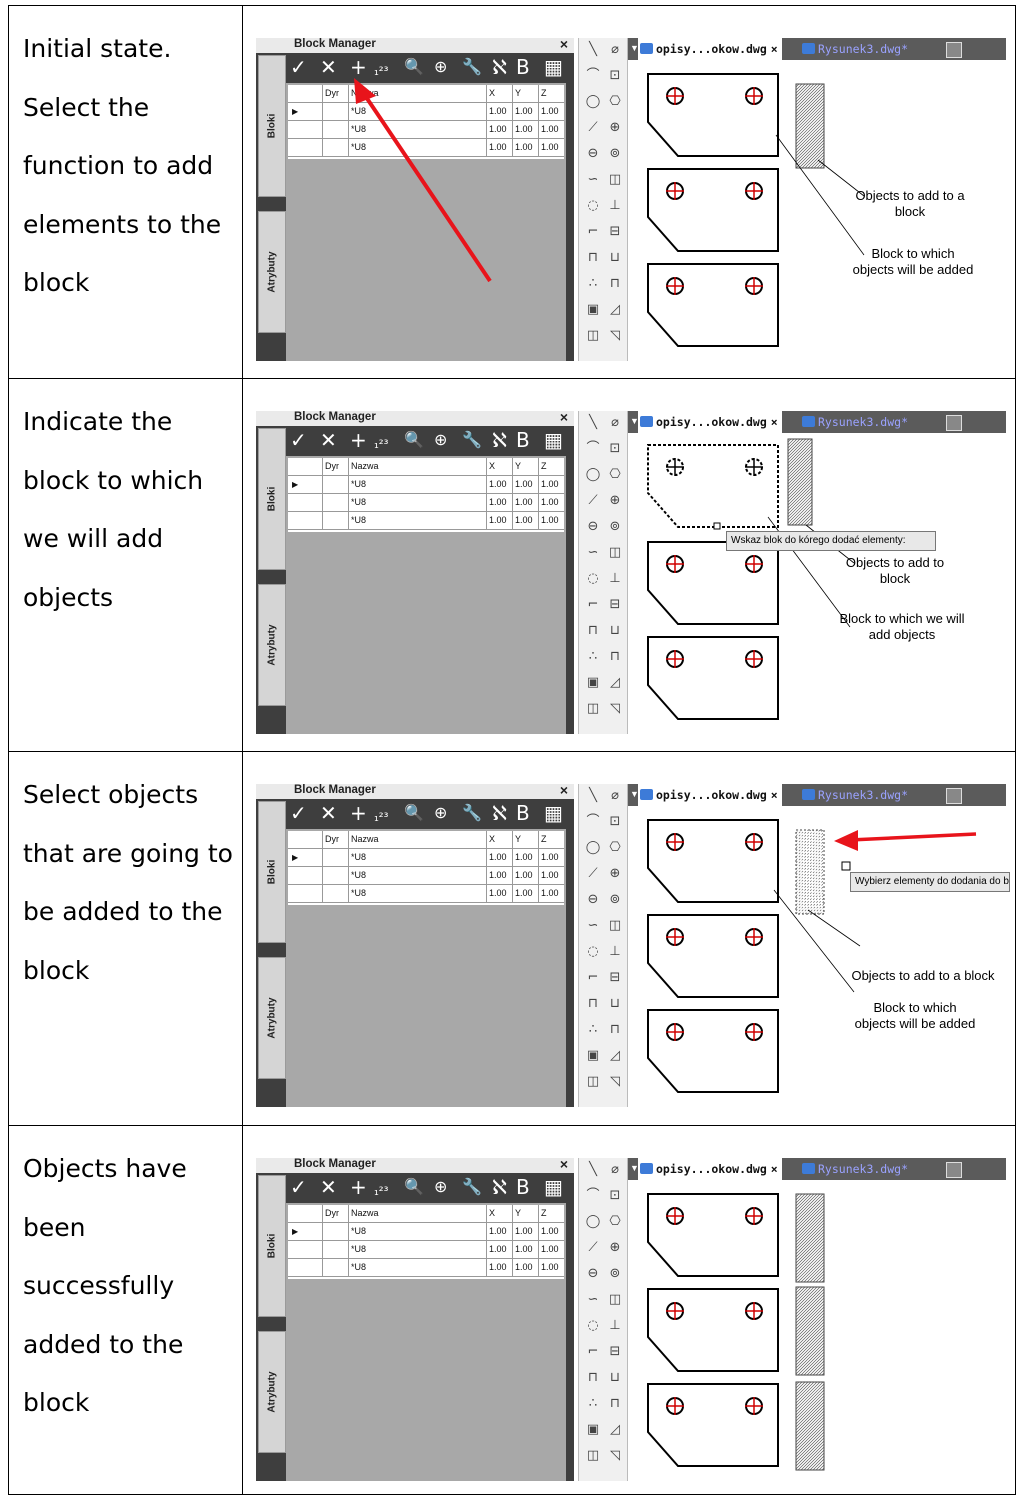 Image resolution: width=1017 pixels, height=1497 pixels. I want to click on toolbar-button-4: 🔍, so click(414, 440).